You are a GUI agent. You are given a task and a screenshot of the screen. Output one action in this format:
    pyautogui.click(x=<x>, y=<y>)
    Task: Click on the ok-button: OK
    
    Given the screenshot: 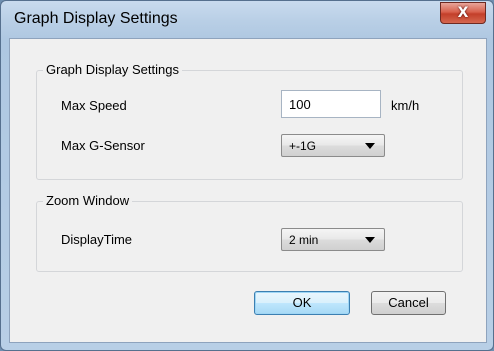 What is the action you would take?
    pyautogui.click(x=302, y=303)
    